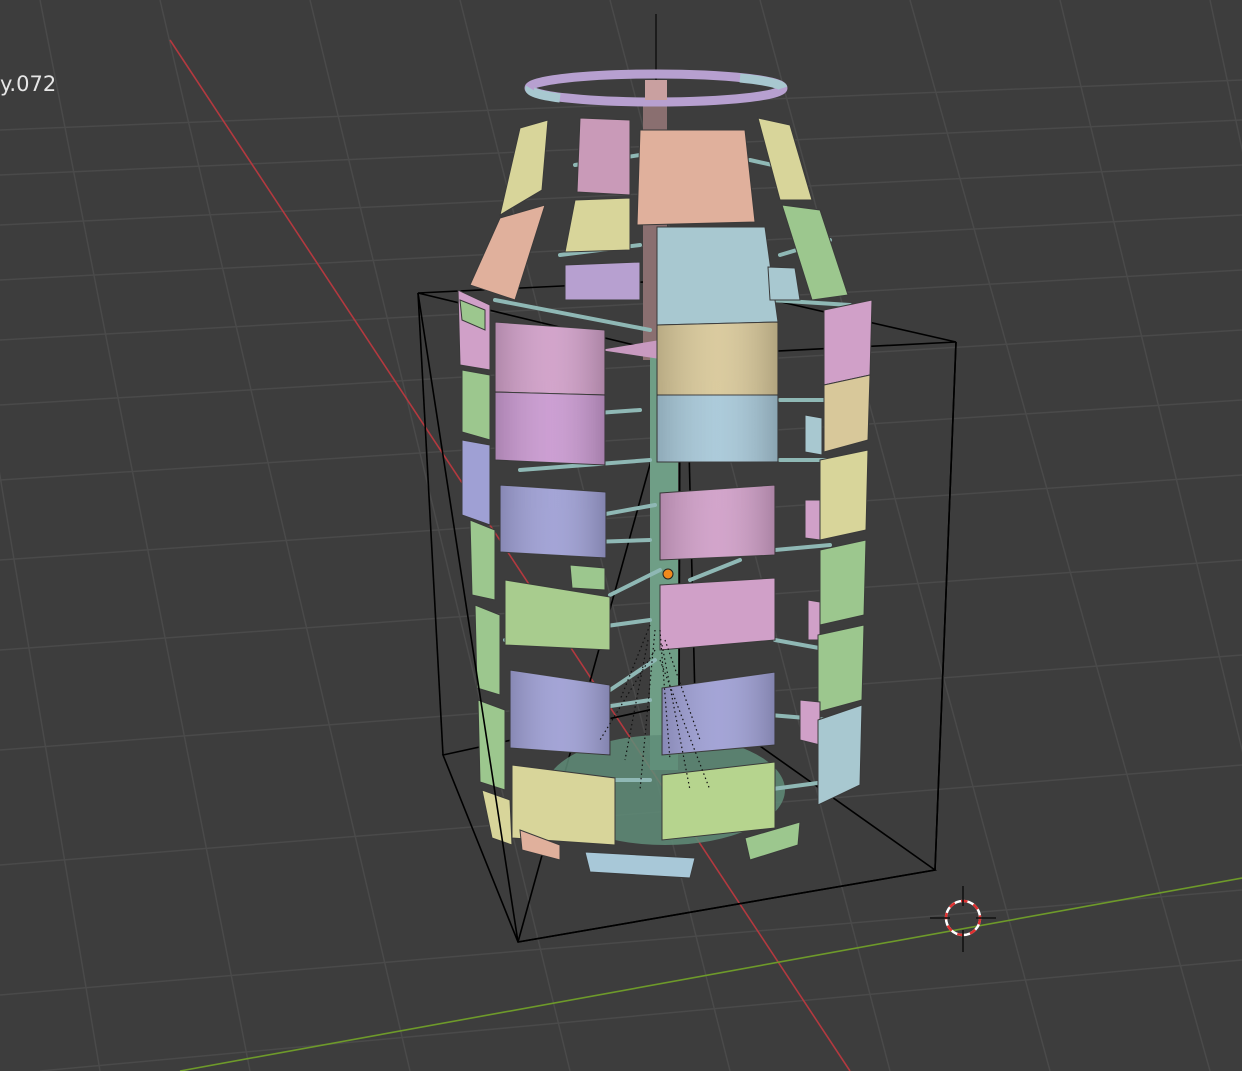 This screenshot has width=1242, height=1071. Describe the element at coordinates (28, 84) in the screenshot. I see `object-name-label: y.072` at that location.